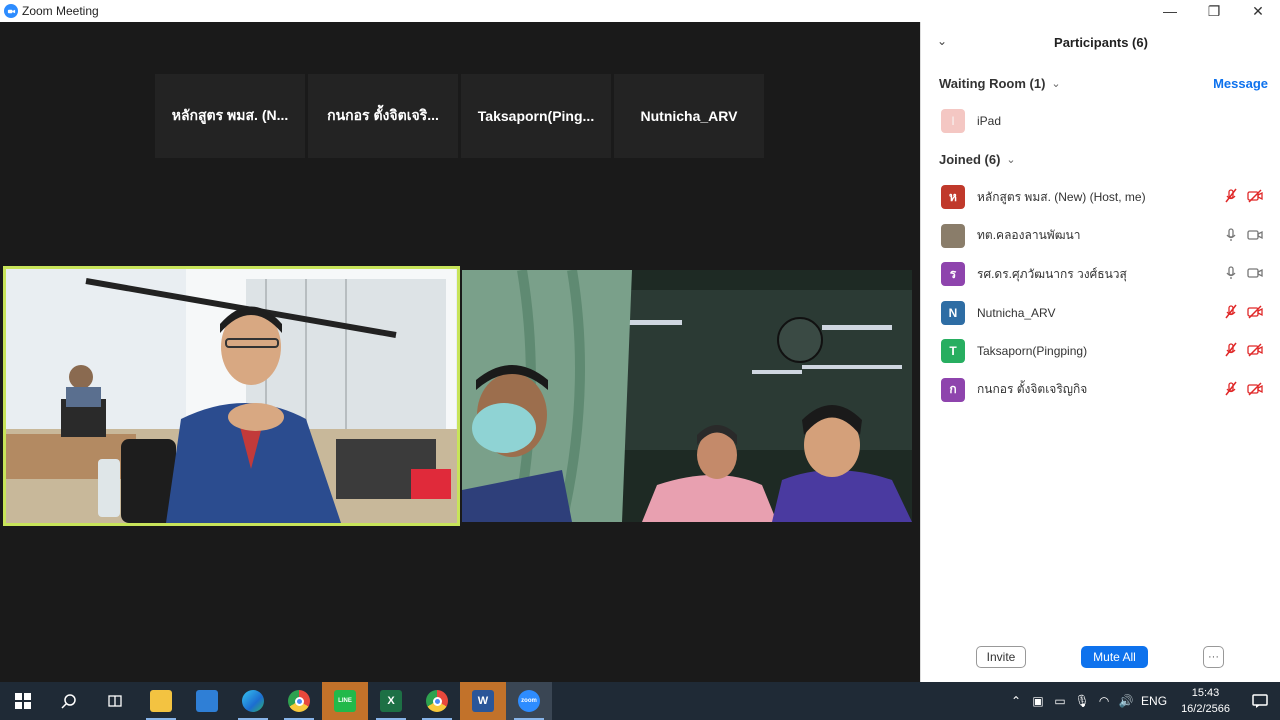 This screenshot has width=1280, height=720. Describe the element at coordinates (1106, 236) in the screenshot. I see `joined-participant-row: ทต.คลองลานพัฒนา` at that location.